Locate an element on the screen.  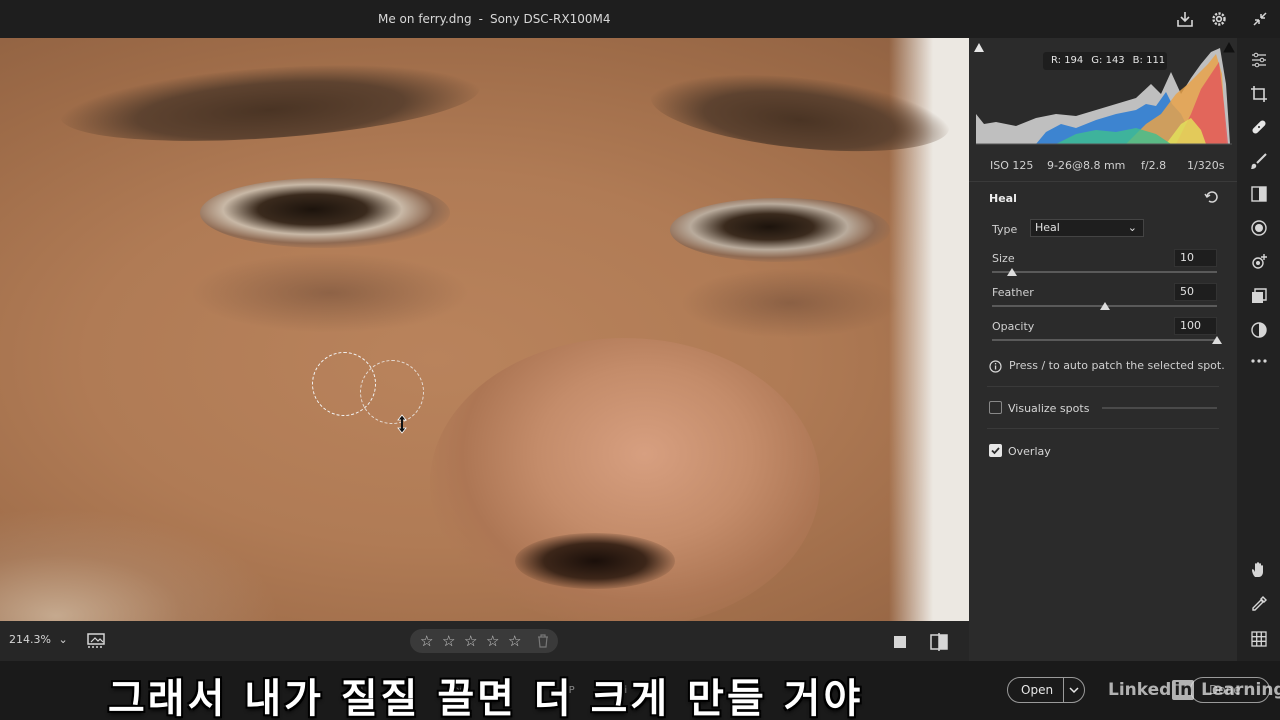
chevron-down-icon is located at coordinates (1074, 690).